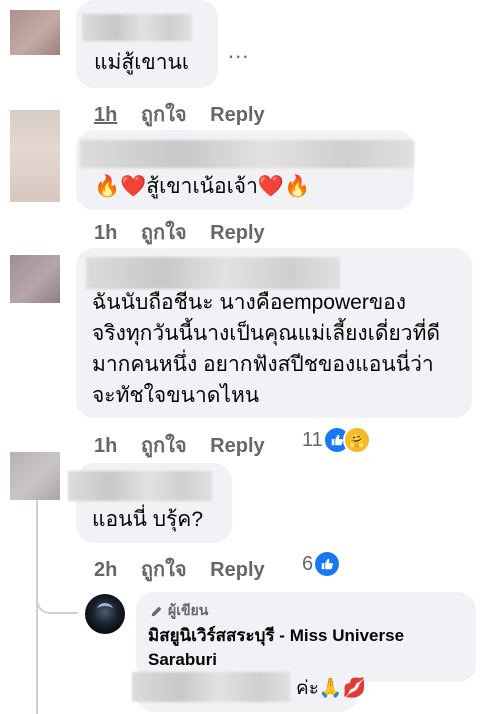 Image resolution: width=500 pixels, height=714 pixels. Describe the element at coordinates (182, 659) in the screenshot. I see `author-name-line: Saraburi` at that location.